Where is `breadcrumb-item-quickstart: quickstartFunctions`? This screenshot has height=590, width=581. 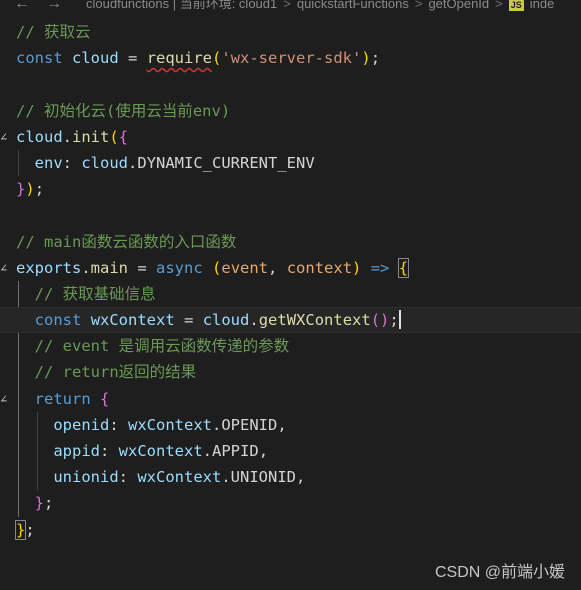
breadcrumb-item-quickstart: quickstartFunctions is located at coordinates (353, 5).